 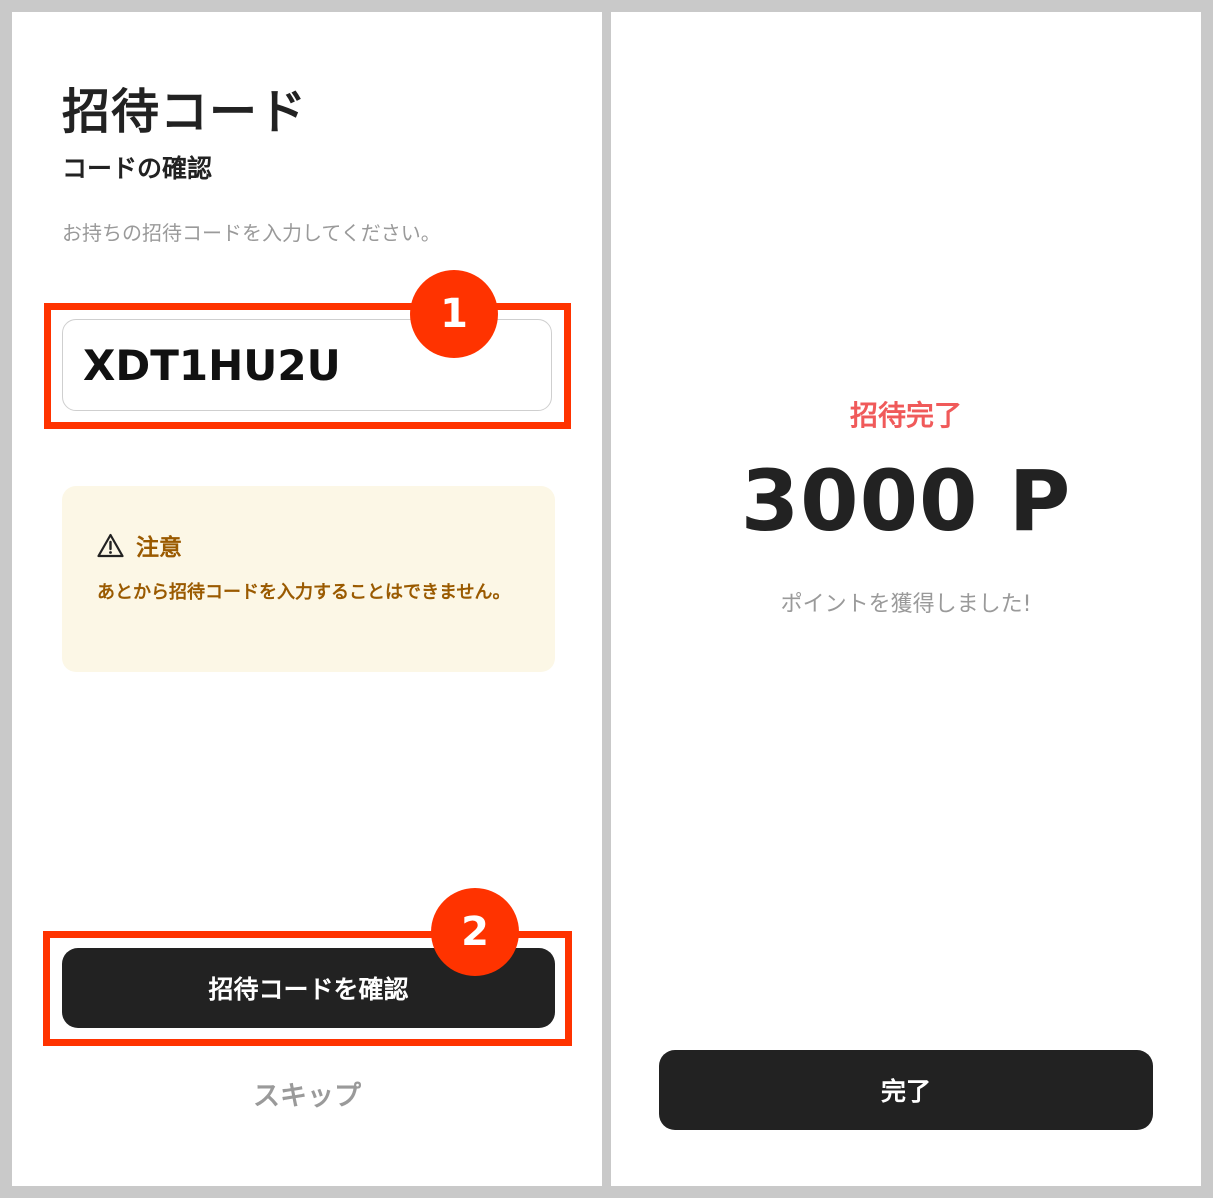 What do you see at coordinates (906, 501) in the screenshot?
I see `points-value: 3000 P` at bounding box center [906, 501].